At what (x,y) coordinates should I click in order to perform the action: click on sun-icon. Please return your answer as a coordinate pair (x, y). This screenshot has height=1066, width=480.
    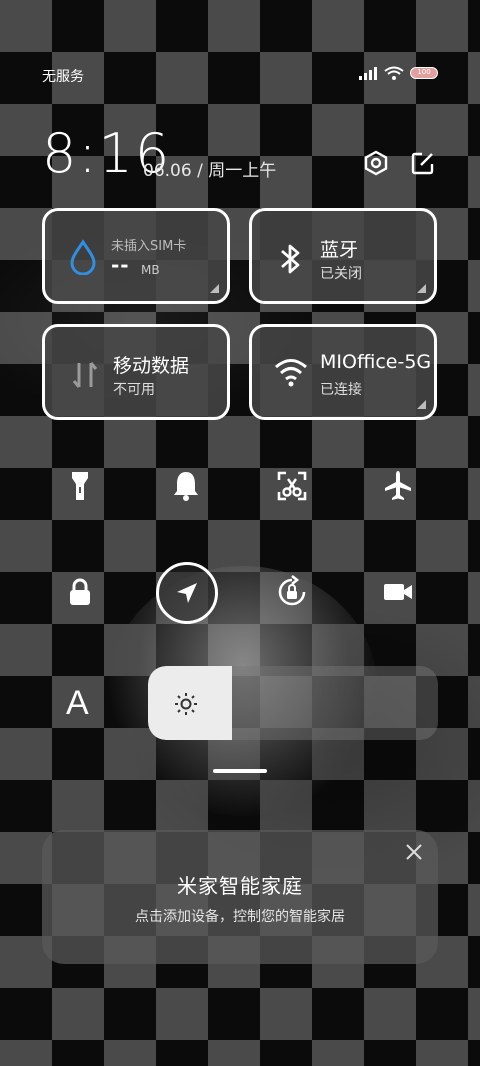
    Looking at the image, I should click on (186, 704).